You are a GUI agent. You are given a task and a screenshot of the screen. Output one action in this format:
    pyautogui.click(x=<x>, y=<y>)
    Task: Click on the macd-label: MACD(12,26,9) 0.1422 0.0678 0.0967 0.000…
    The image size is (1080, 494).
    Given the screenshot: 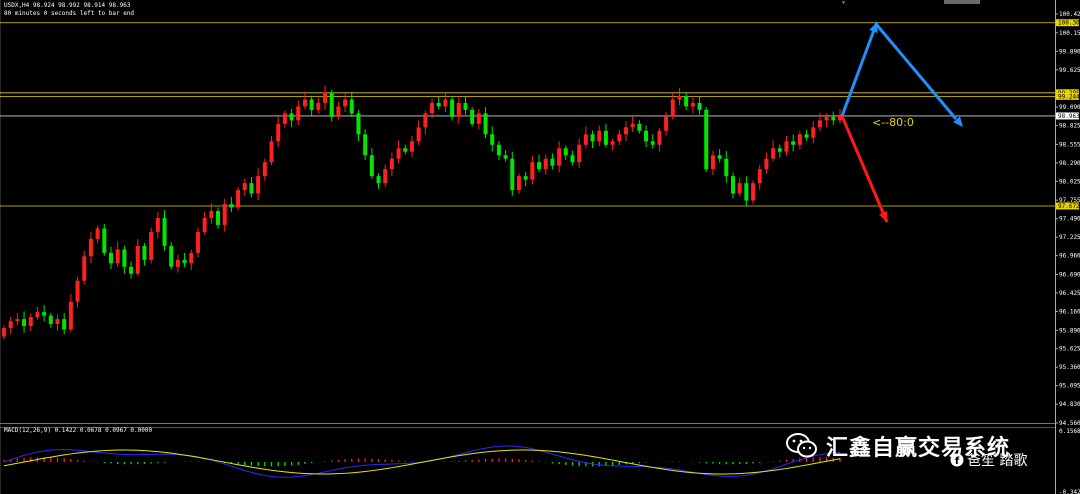 What is the action you would take?
    pyautogui.click(x=78, y=430)
    